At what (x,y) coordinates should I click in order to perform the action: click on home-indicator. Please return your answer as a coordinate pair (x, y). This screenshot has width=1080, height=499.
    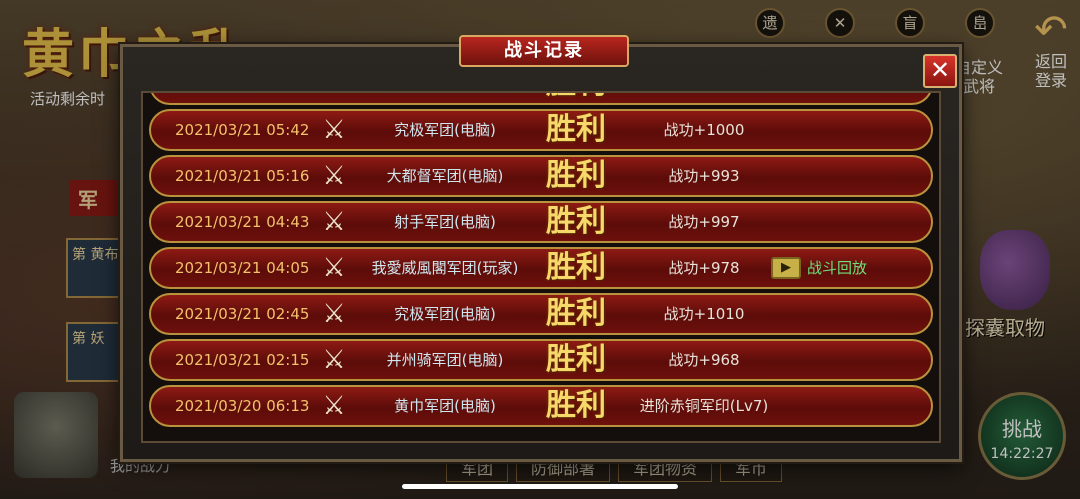
    Looking at the image, I should click on (540, 486).